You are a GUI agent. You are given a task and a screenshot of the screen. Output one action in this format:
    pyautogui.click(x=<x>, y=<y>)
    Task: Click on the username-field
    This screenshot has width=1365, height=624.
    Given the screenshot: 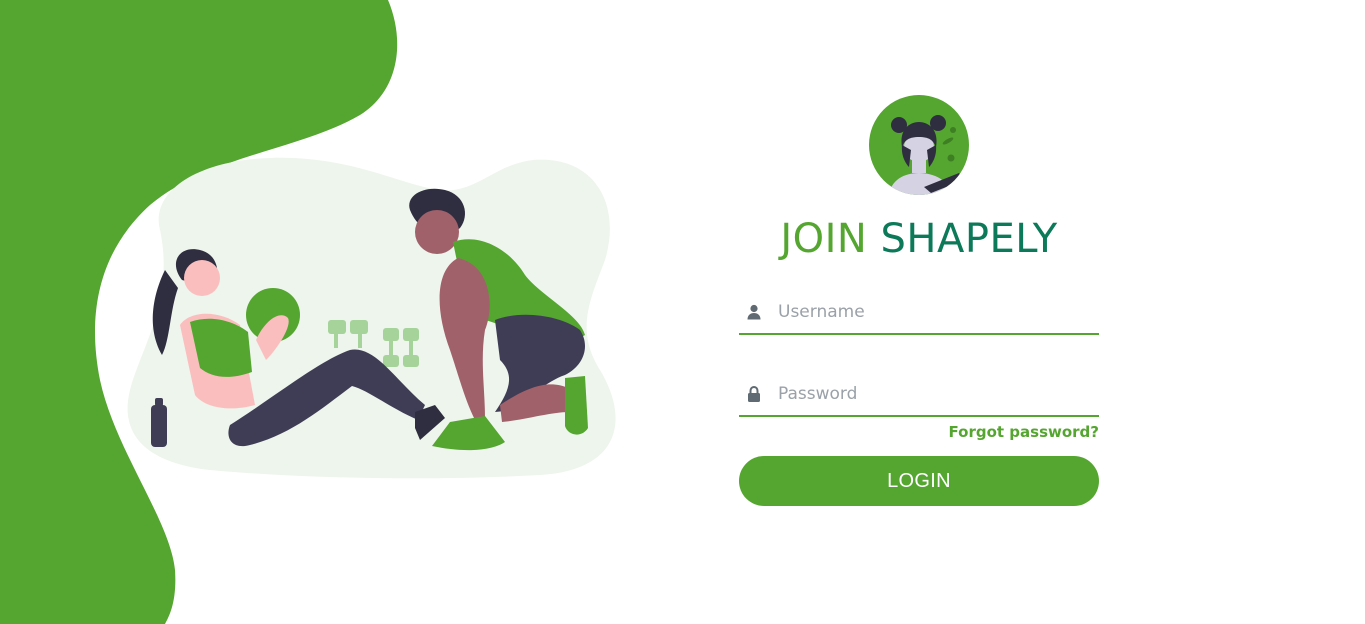 What is the action you would take?
    pyautogui.click(x=919, y=313)
    